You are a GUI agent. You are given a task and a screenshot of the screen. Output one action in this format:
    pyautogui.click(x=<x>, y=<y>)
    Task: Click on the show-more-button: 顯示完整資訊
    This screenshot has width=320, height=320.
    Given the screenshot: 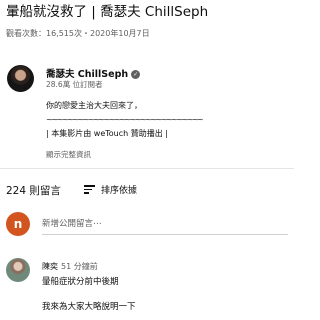 What is the action you would take?
    pyautogui.click(x=68, y=154)
    